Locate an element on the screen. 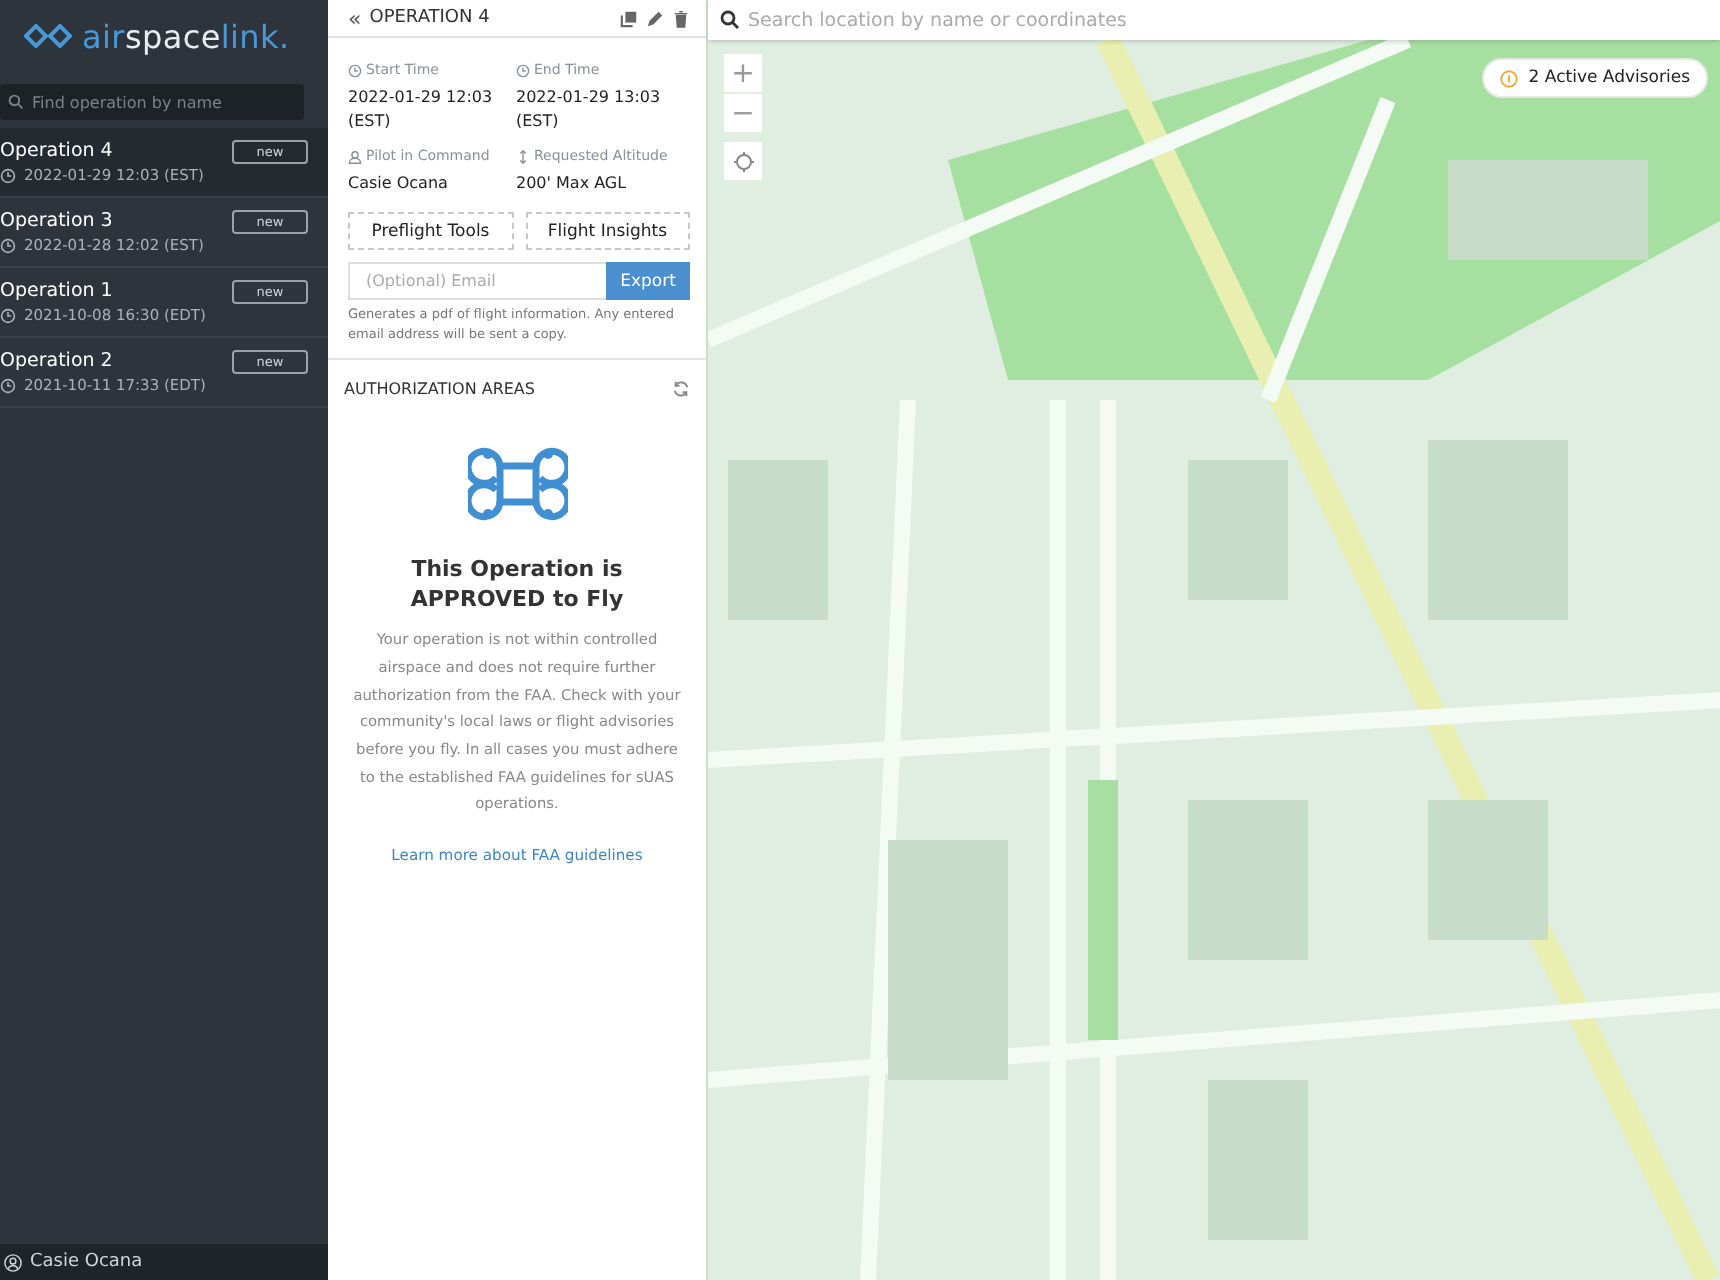 This screenshot has height=1280, width=1720. back-button: « is located at coordinates (355, 18).